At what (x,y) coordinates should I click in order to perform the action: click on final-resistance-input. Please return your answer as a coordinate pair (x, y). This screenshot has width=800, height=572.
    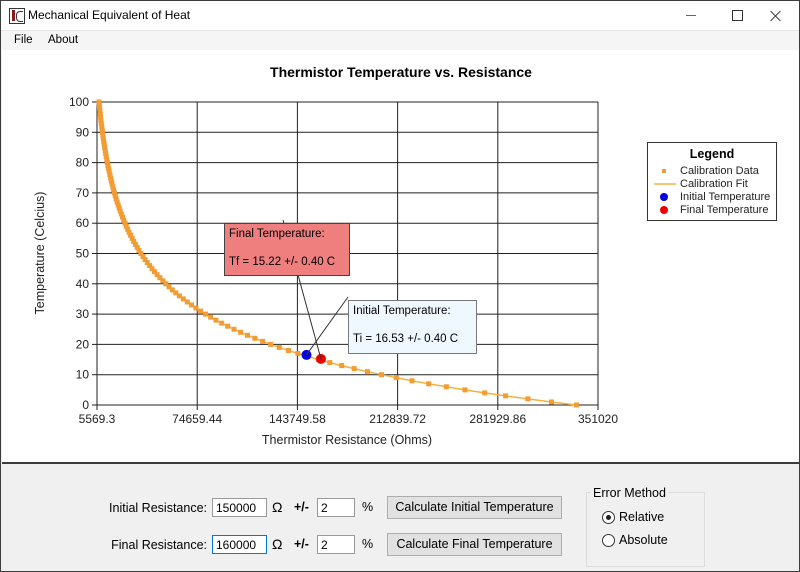
    Looking at the image, I should click on (239, 544).